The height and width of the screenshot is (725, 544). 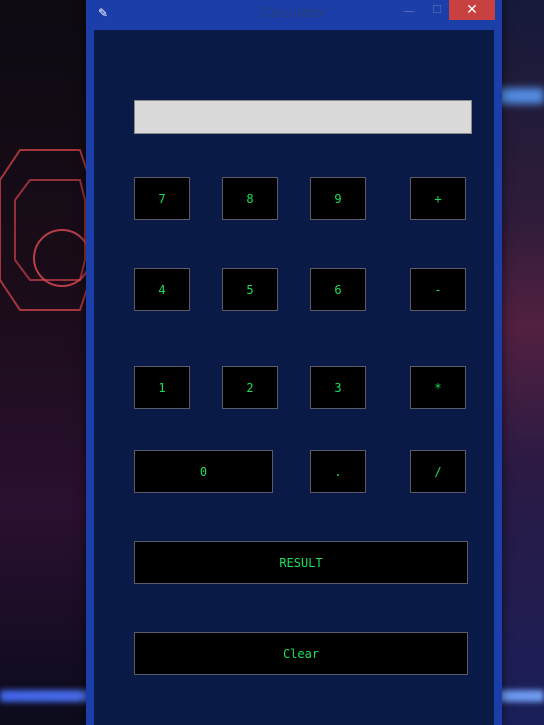 What do you see at coordinates (438, 387) in the screenshot?
I see `key-multiply: *` at bounding box center [438, 387].